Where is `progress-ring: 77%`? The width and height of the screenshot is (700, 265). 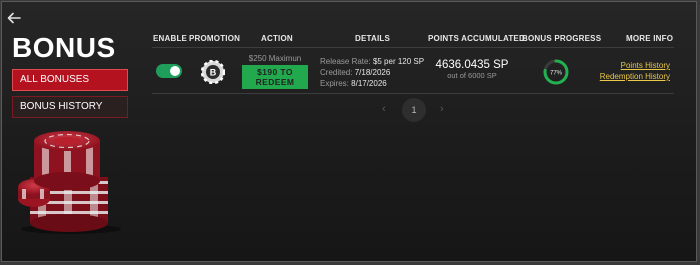 progress-ring: 77% is located at coordinates (556, 72).